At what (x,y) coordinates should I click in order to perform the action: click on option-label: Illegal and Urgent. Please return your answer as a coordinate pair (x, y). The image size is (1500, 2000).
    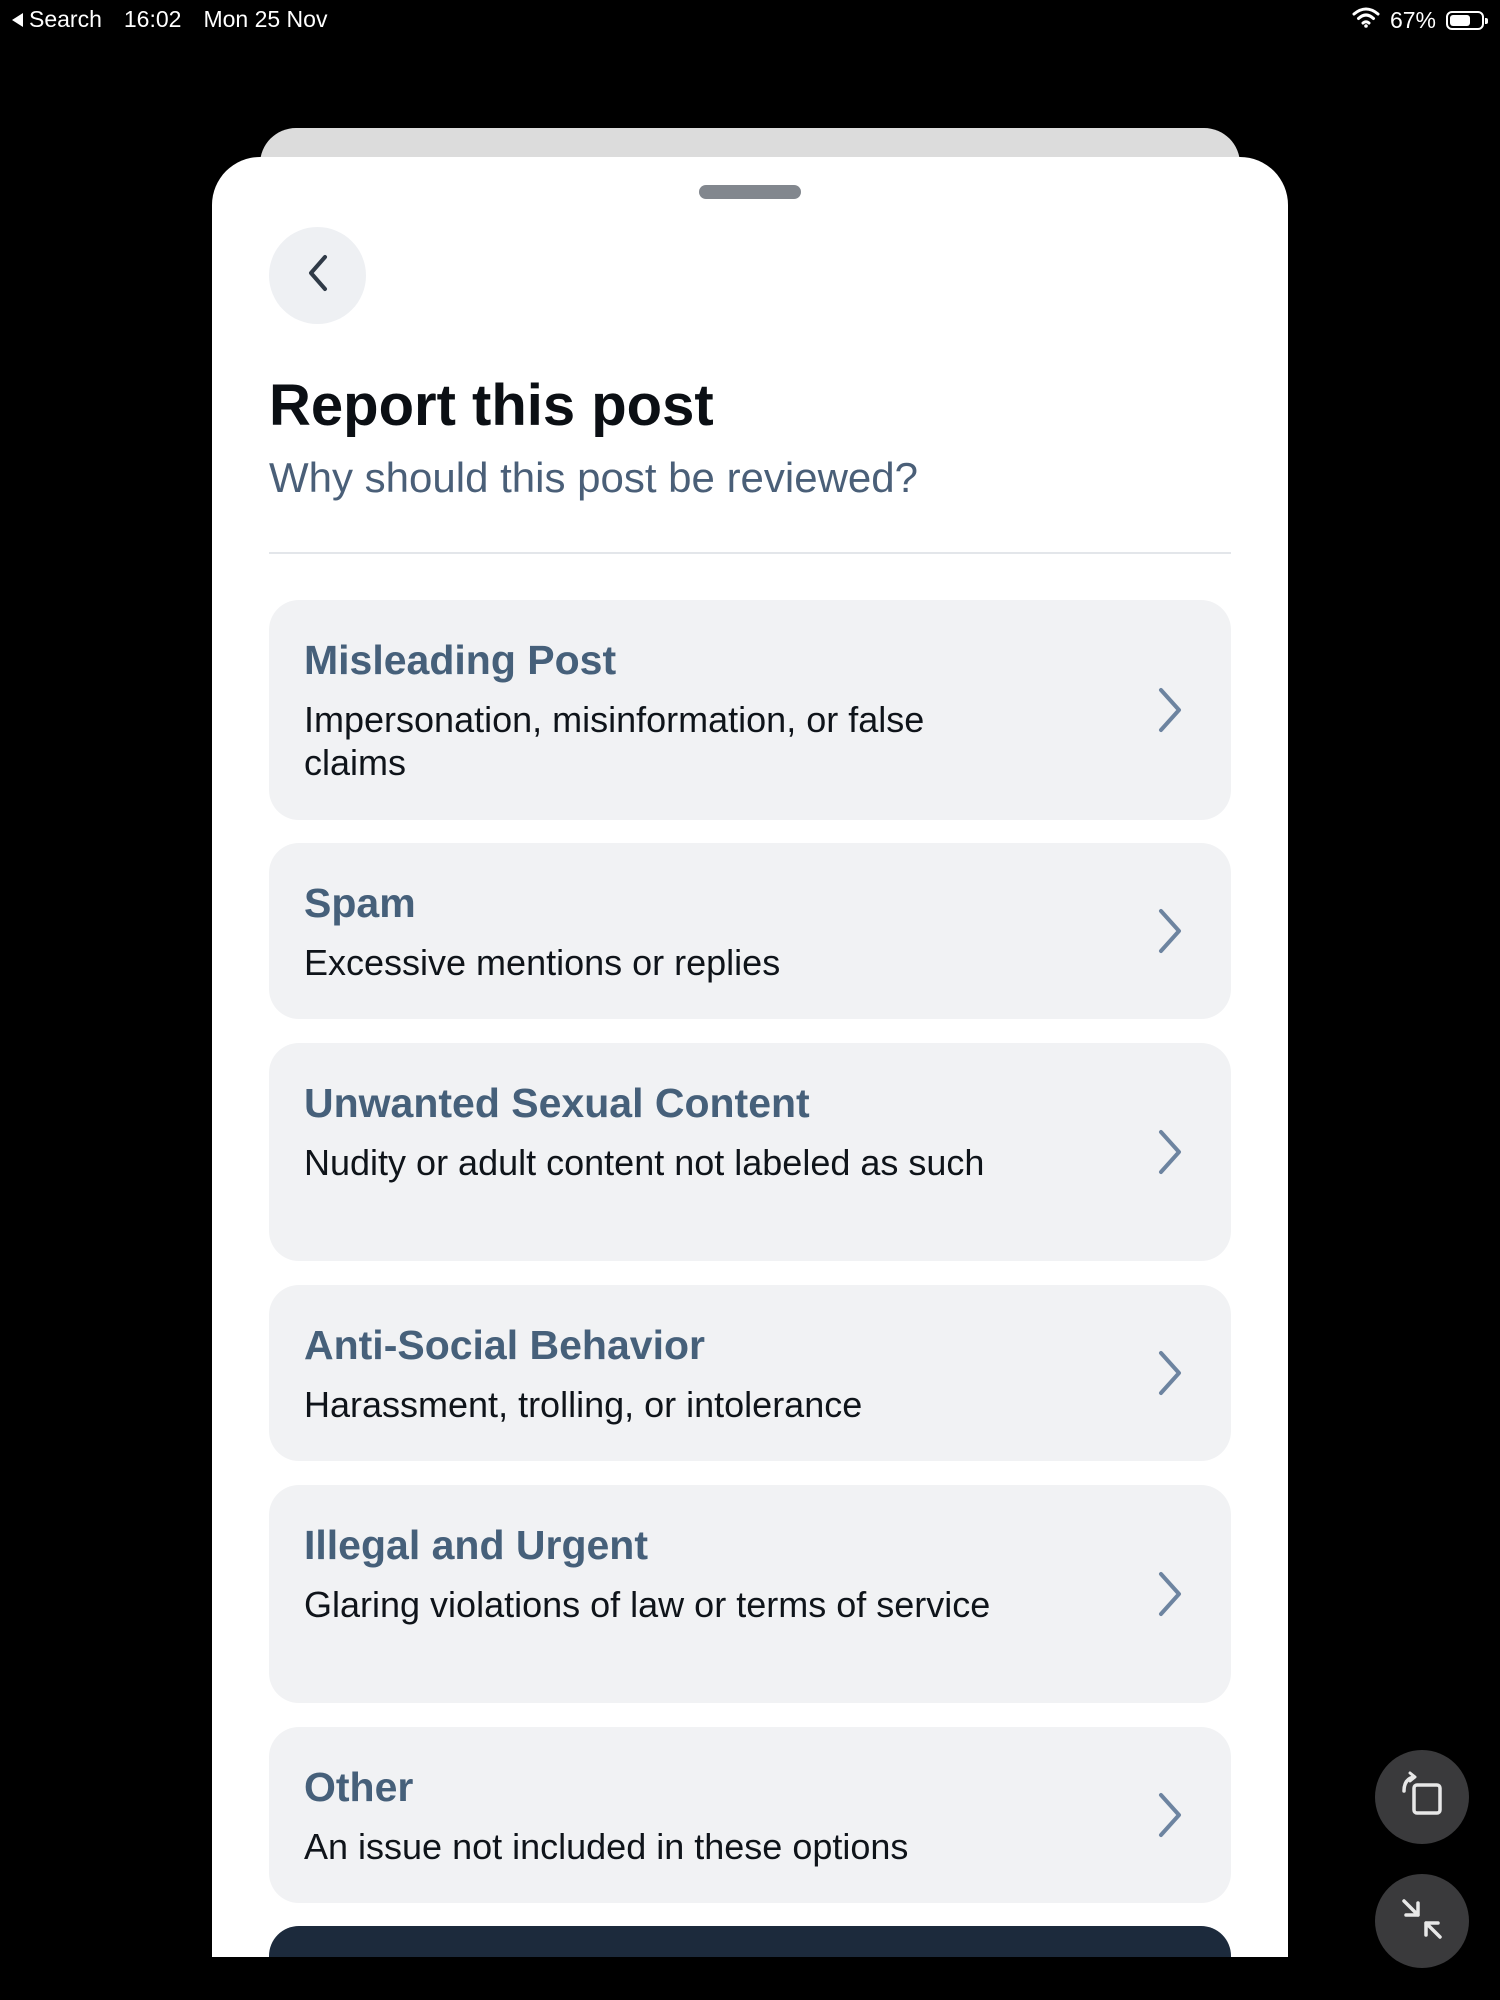
    Looking at the image, I should click on (476, 1545).